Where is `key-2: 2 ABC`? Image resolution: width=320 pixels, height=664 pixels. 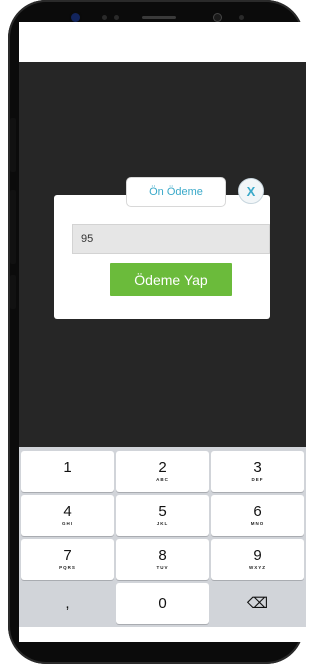 key-2: 2 ABC is located at coordinates (162, 471).